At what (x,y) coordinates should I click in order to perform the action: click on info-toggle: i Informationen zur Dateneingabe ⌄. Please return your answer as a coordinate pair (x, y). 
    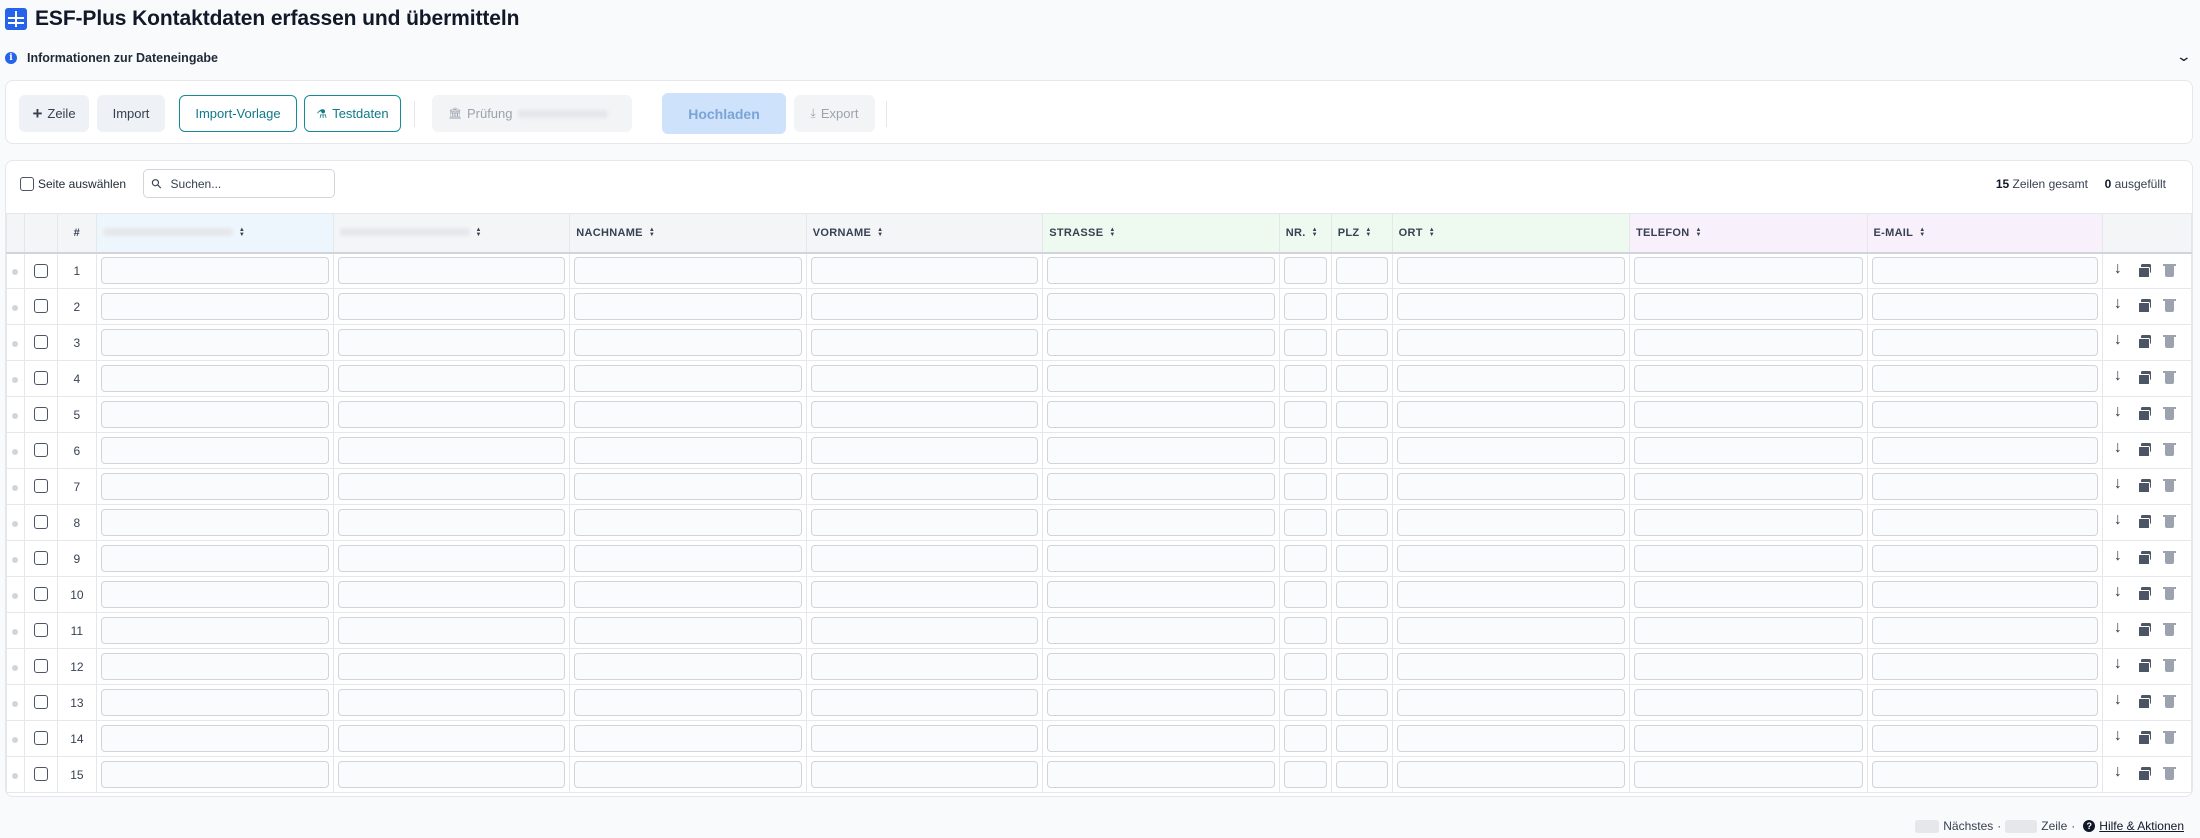
    Looking at the image, I should click on (1098, 58).